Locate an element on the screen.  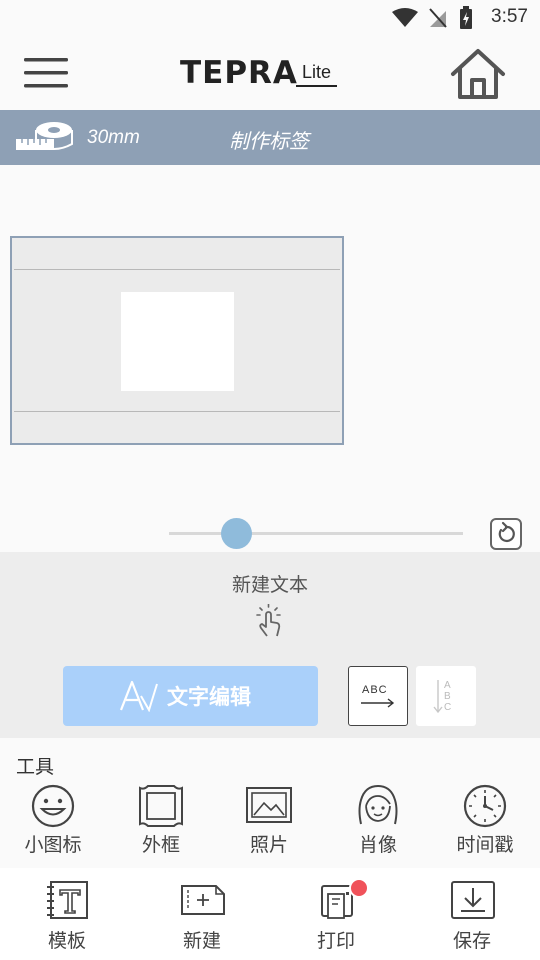
battery-charging-icon is located at coordinates (466, 17).